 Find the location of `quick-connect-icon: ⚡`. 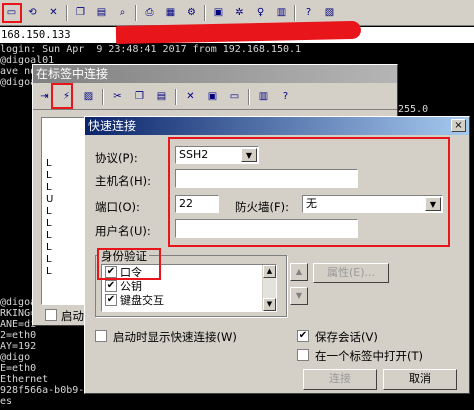

quick-connect-icon: ⚡ is located at coordinates (66, 97).